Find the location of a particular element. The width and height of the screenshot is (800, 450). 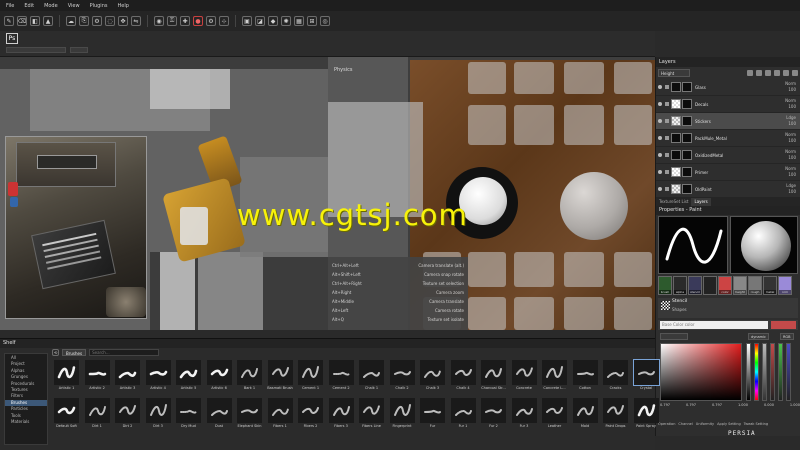

channel-slot-empty is located at coordinates (710, 285).